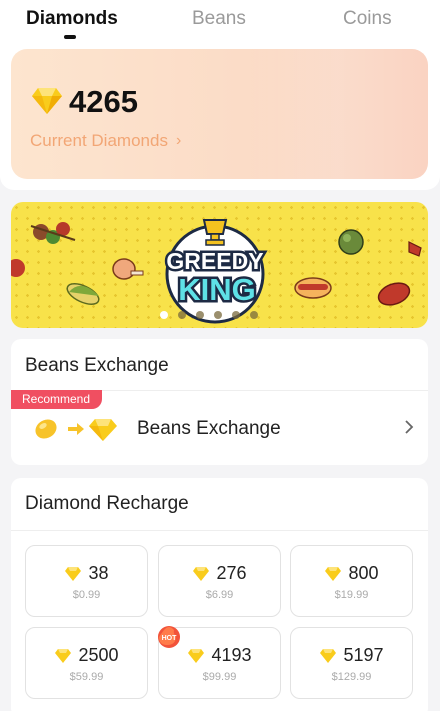 The width and height of the screenshot is (440, 711). I want to click on current-diamonds-link: Current Diamonds ›, so click(105, 141).